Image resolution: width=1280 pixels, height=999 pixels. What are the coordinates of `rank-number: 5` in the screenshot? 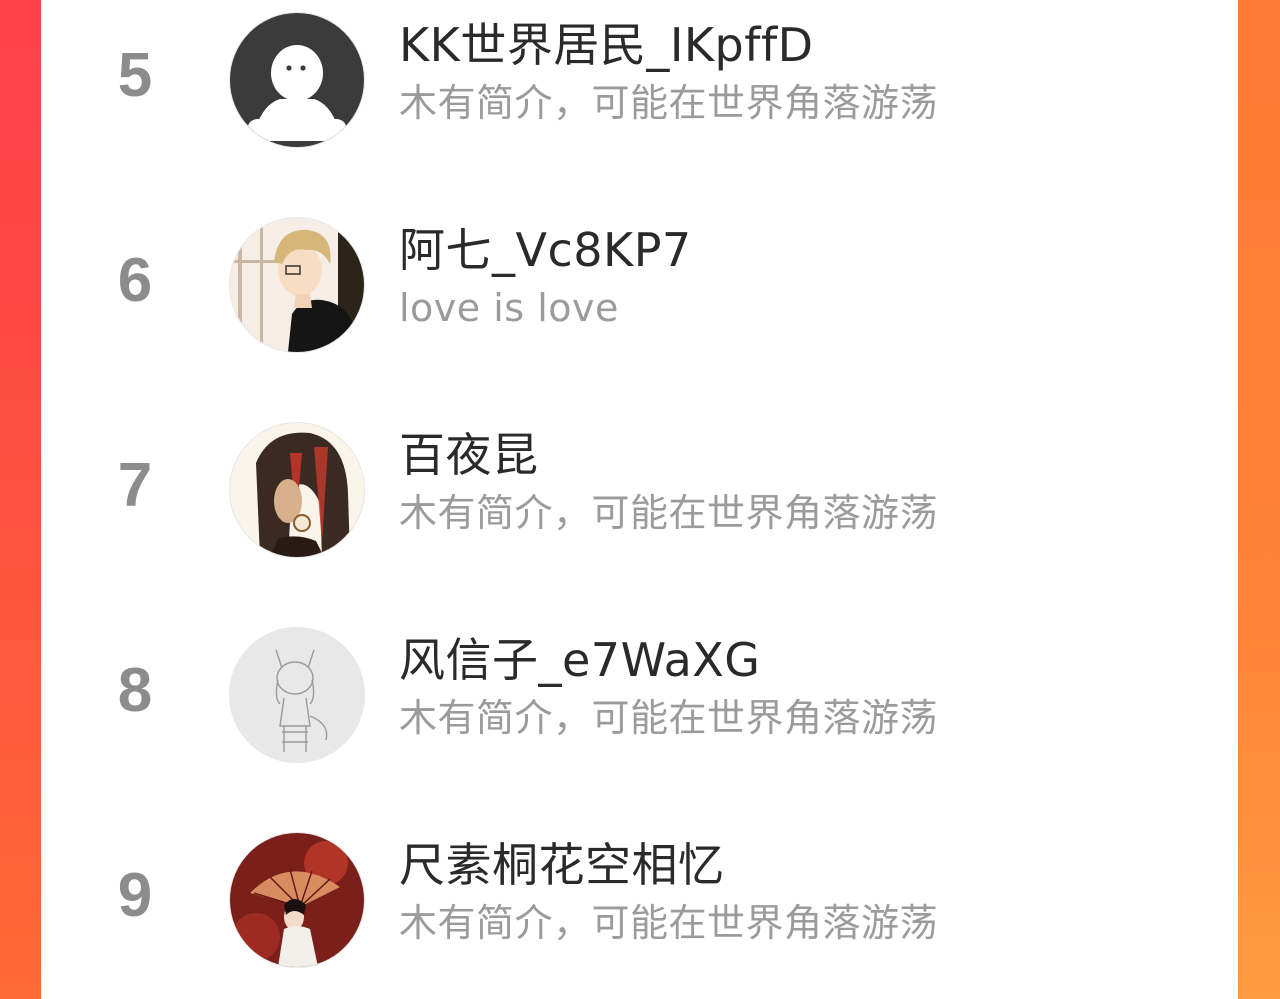 It's located at (135, 75).